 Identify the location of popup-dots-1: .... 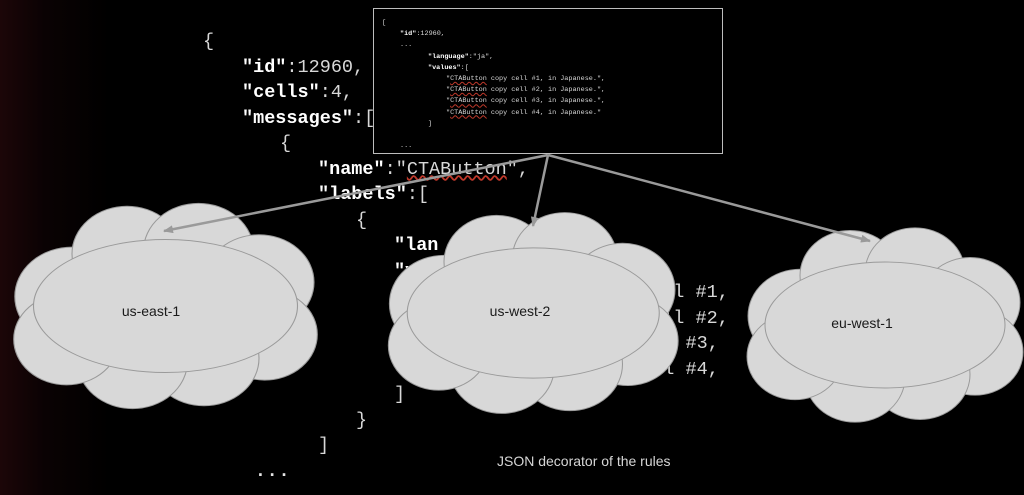
(406, 45).